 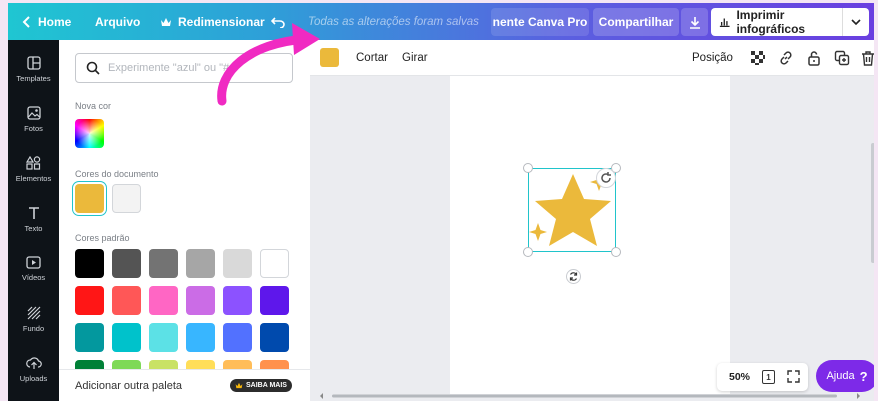 I want to click on link-icon, so click(x=786, y=58).